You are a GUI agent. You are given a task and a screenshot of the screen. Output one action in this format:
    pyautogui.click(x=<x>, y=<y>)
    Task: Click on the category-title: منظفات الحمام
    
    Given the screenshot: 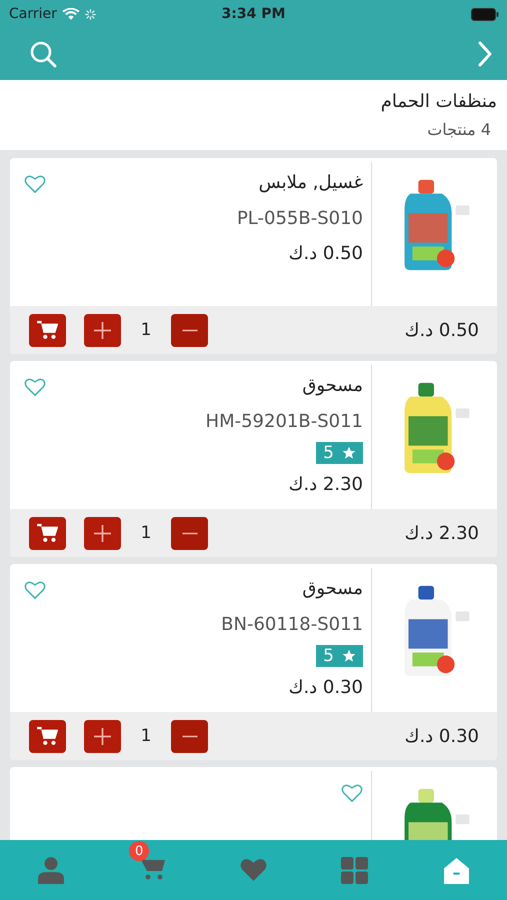 What is the action you would take?
    pyautogui.click(x=438, y=101)
    